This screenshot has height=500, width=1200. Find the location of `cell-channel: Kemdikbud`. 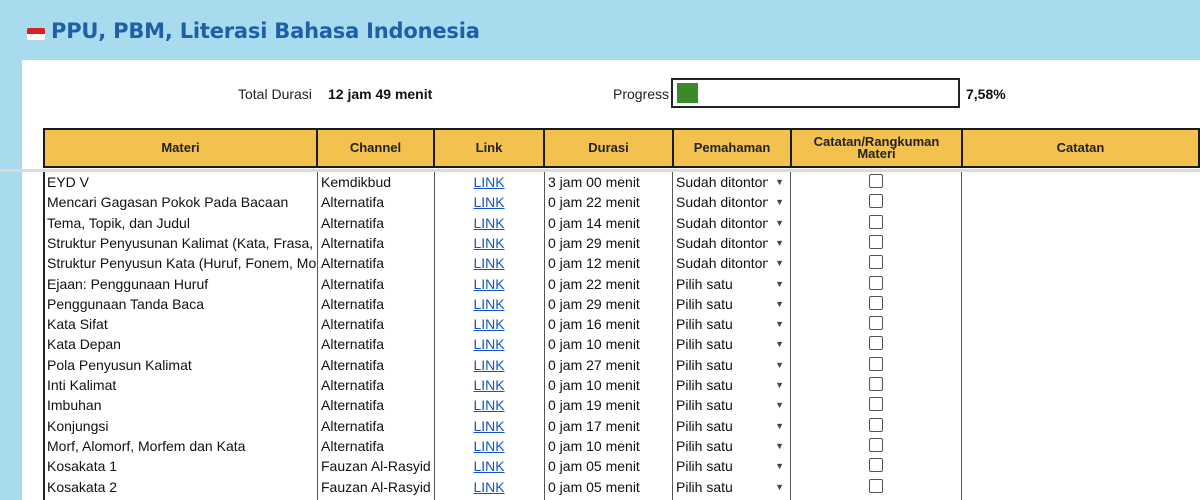

cell-channel: Kemdikbud is located at coordinates (375, 182).